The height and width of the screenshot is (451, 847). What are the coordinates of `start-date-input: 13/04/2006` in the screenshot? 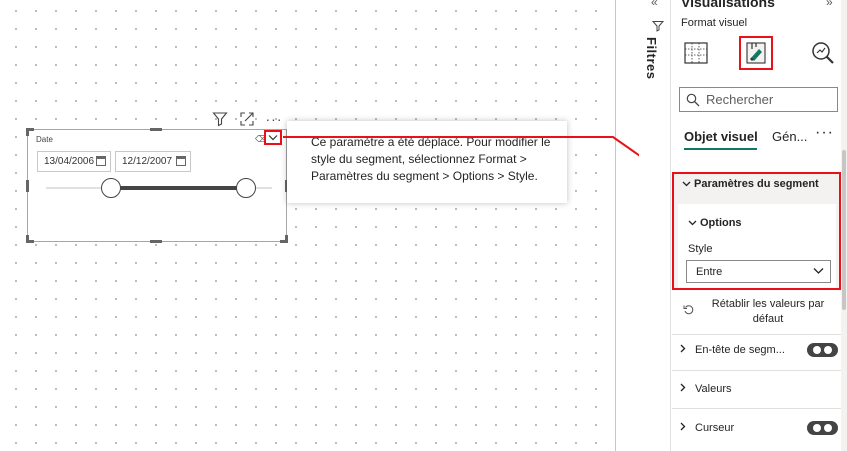 It's located at (74, 161).